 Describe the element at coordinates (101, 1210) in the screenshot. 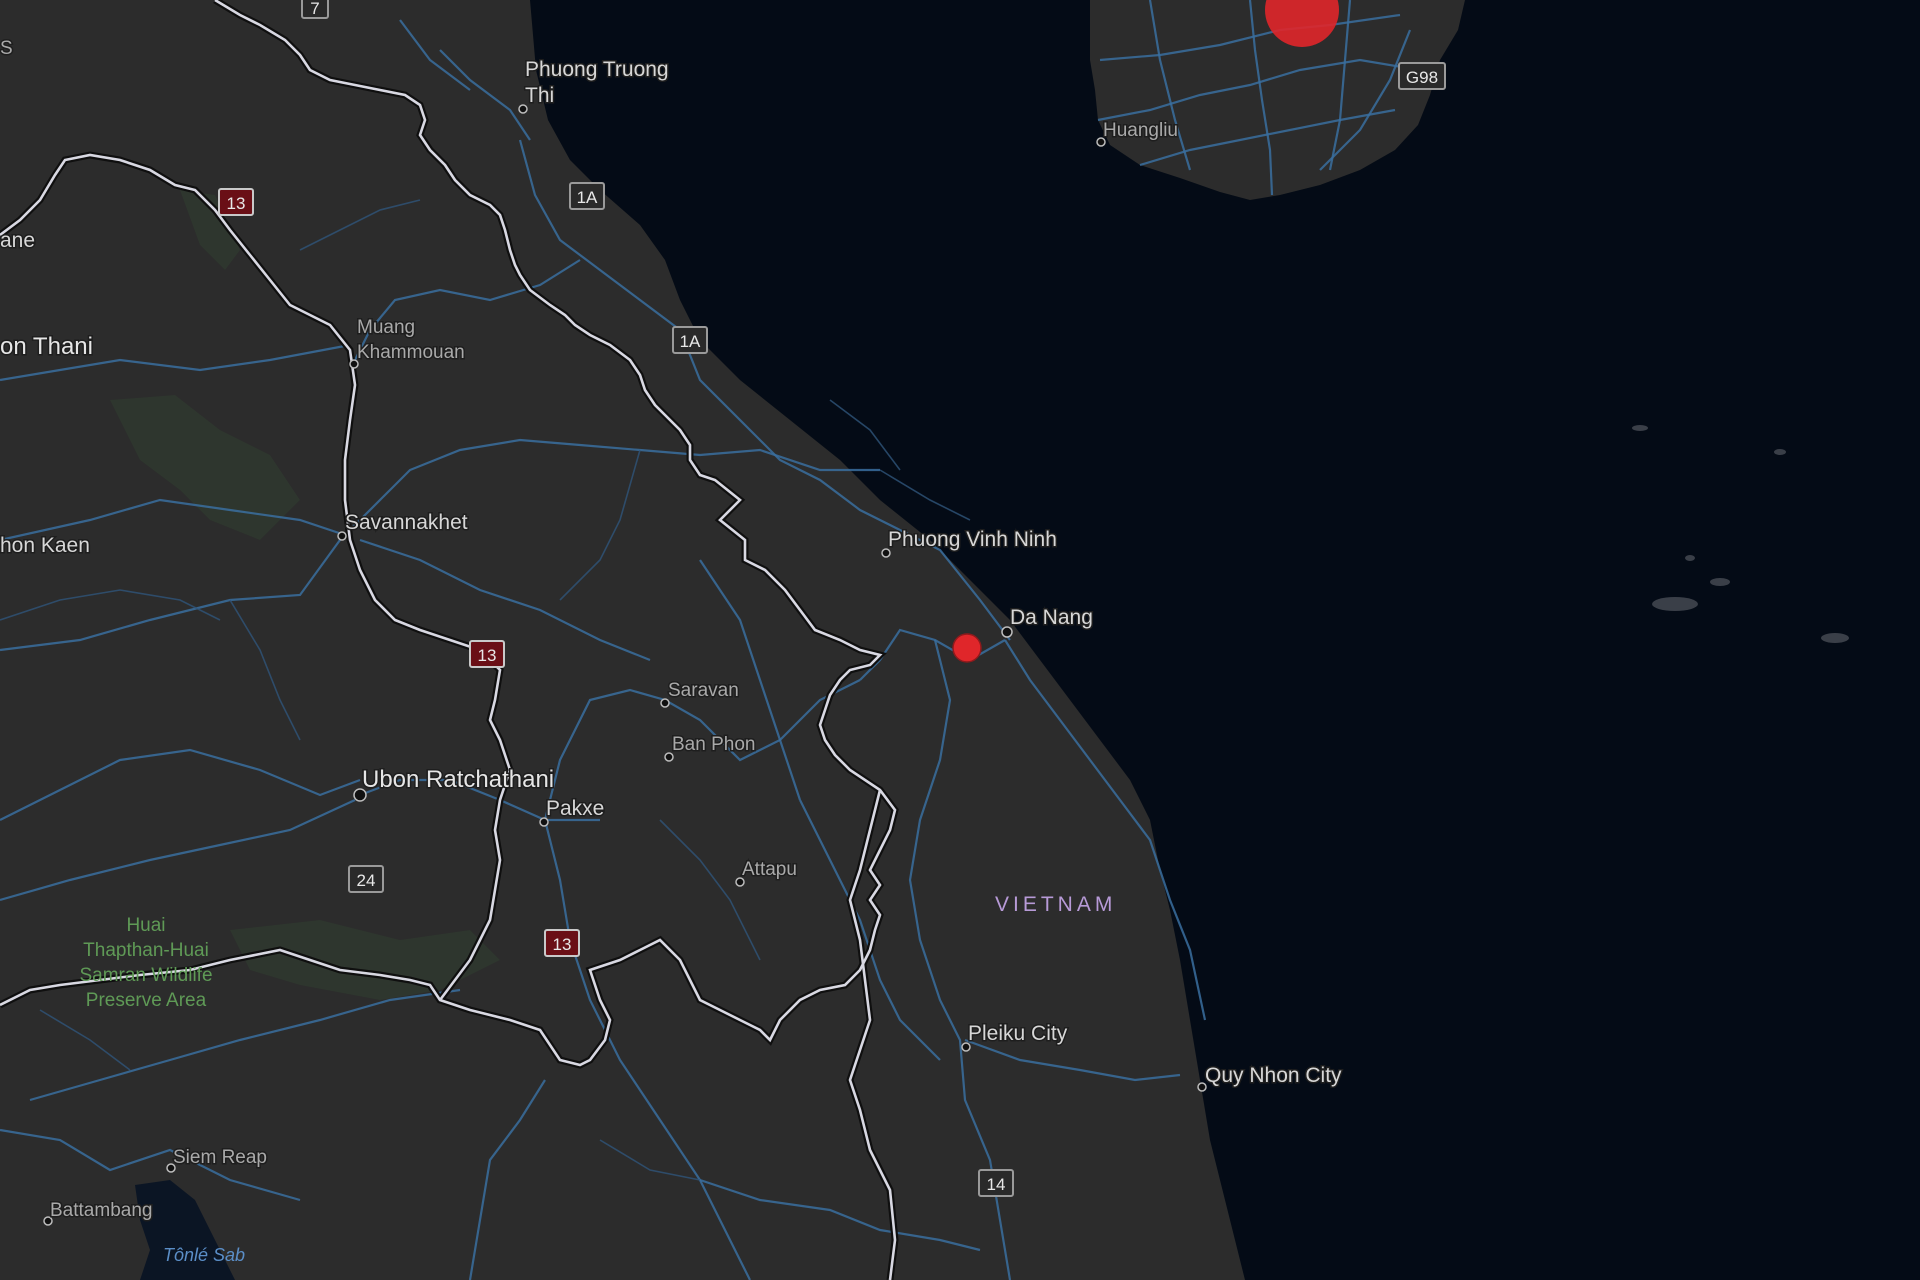

I see `city-label-battambang: Battambang` at that location.